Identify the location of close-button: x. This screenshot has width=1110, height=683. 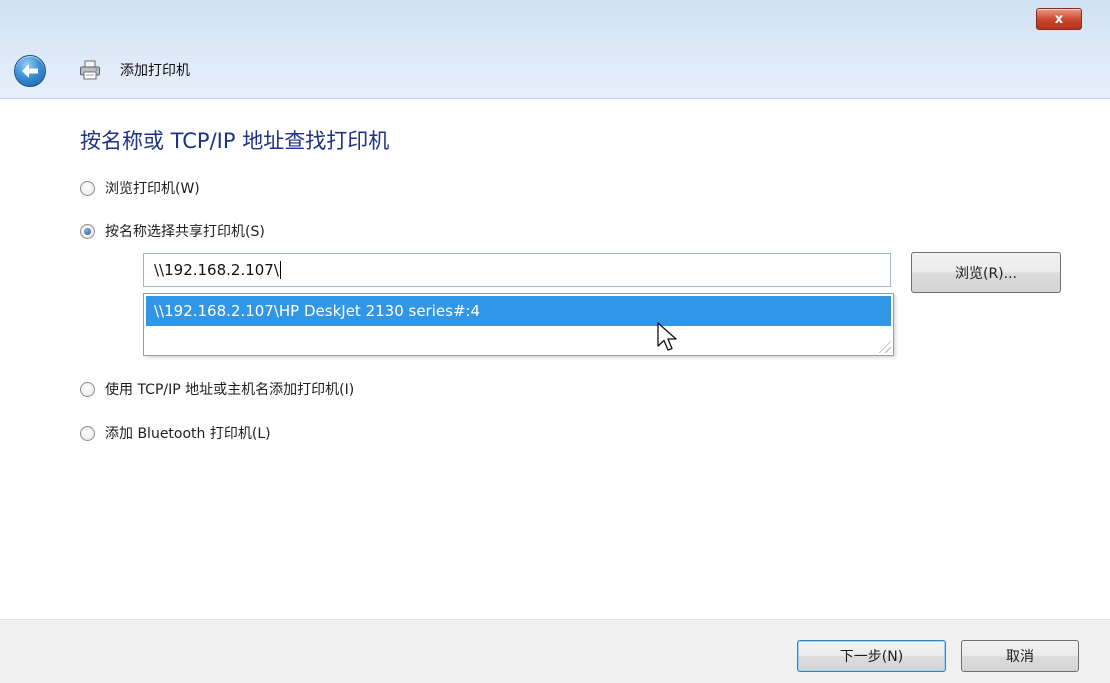
(1059, 19).